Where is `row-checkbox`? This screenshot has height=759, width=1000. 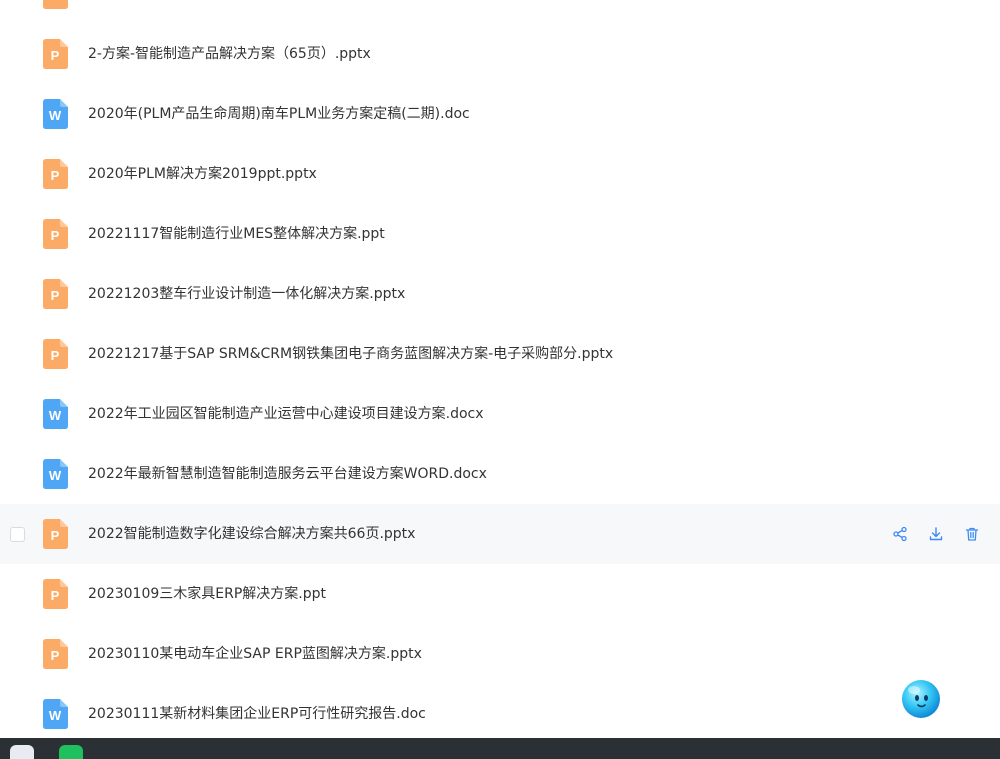
row-checkbox is located at coordinates (17, 534).